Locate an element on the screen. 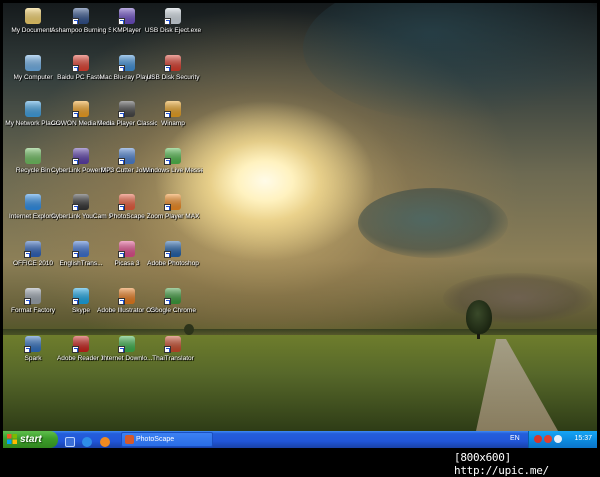 Image resolution: width=600 pixels, height=477 pixels. skype-icon is located at coordinates (81, 296).